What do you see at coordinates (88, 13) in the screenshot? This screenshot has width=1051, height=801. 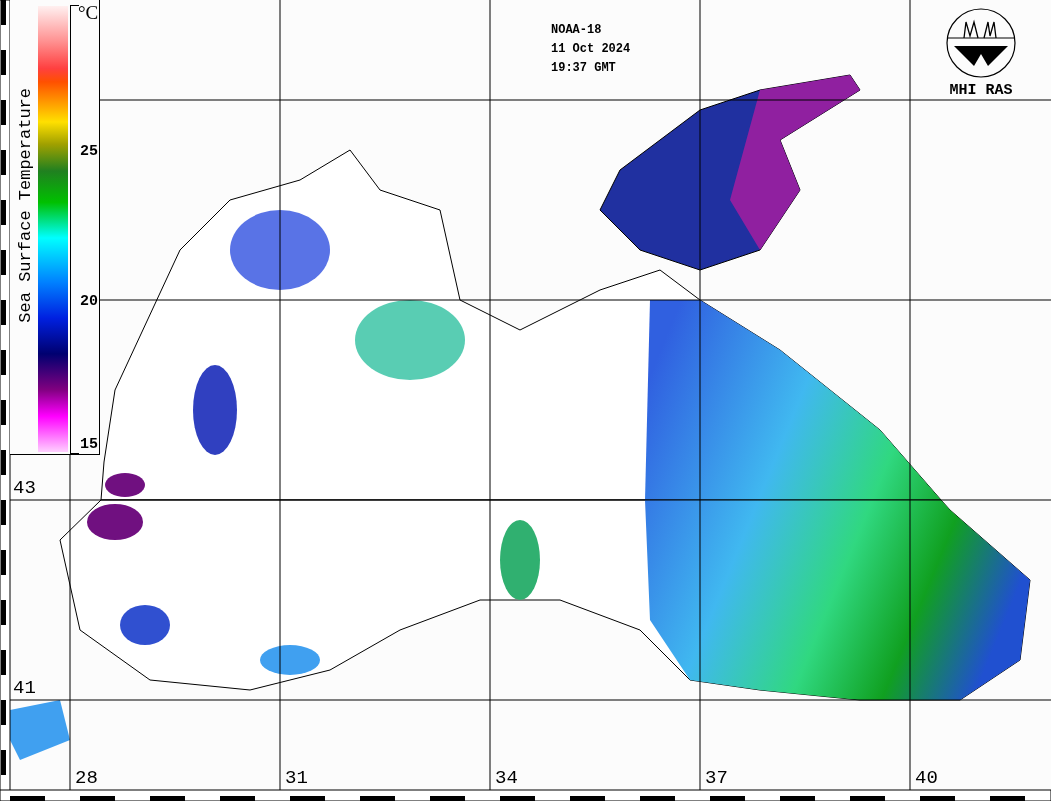 I see `unit-label: °C` at bounding box center [88, 13].